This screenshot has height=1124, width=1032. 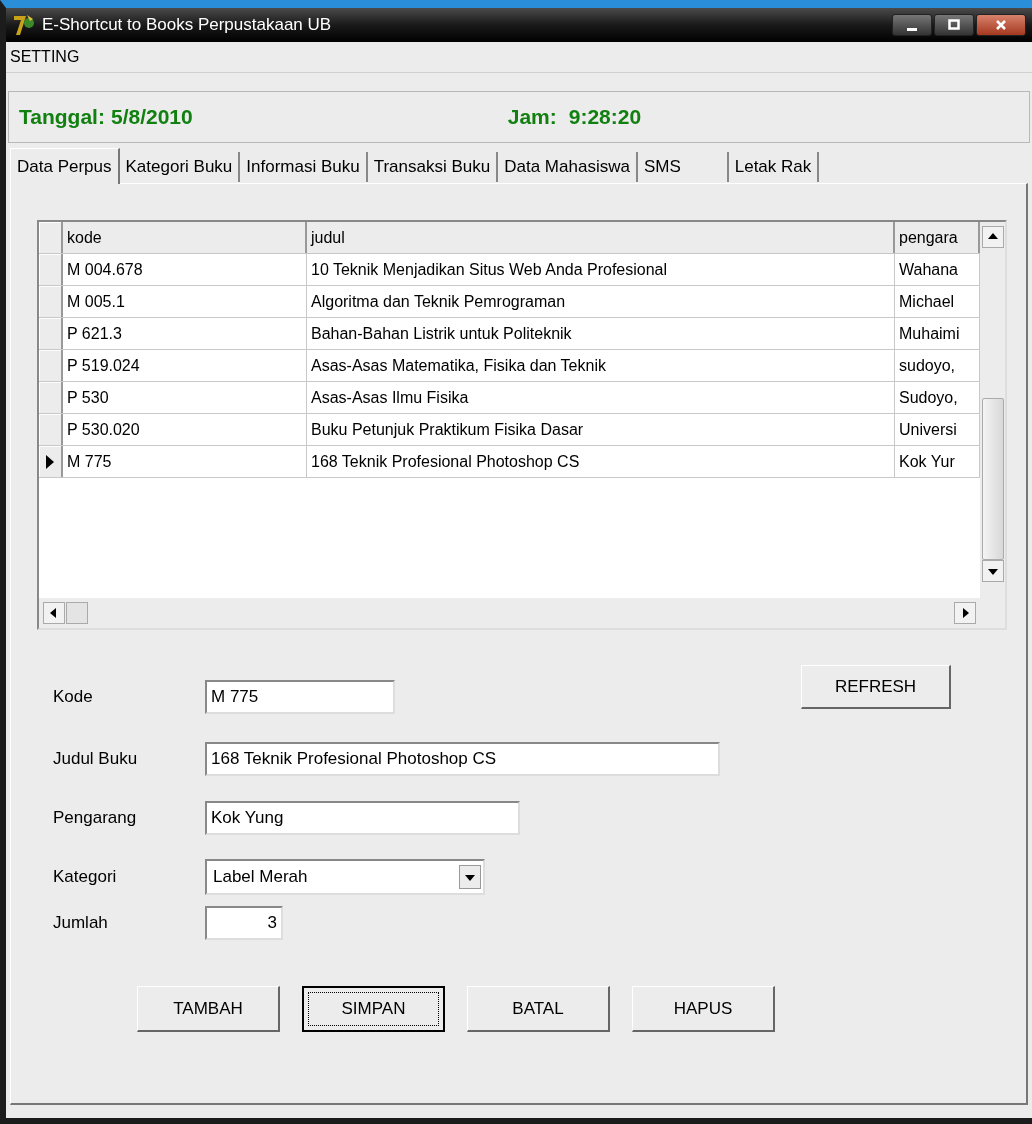 What do you see at coordinates (538, 1009) in the screenshot?
I see `action-button: BATAL` at bounding box center [538, 1009].